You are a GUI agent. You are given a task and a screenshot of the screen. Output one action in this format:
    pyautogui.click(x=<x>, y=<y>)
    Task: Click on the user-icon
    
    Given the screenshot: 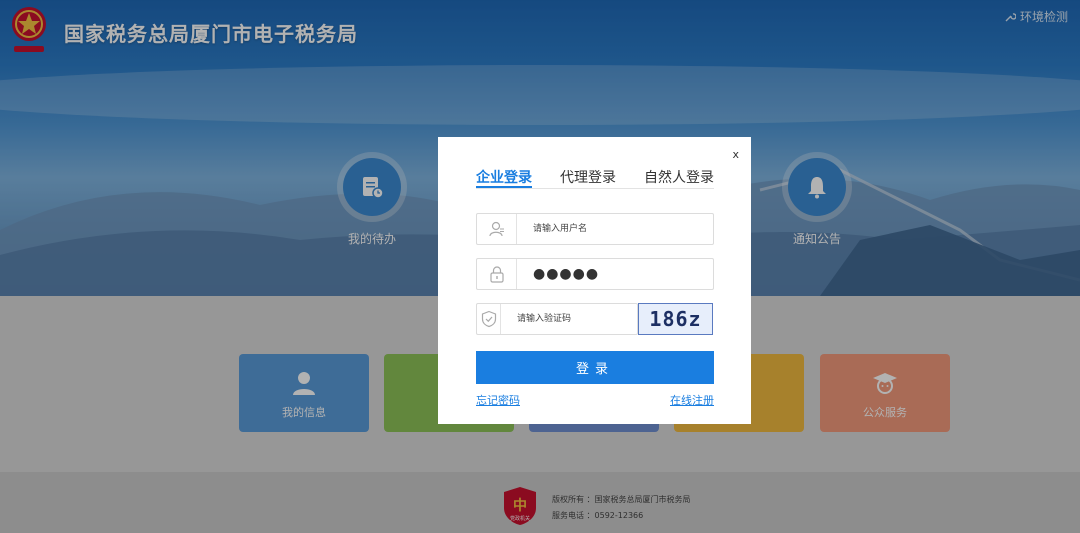 What is the action you would take?
    pyautogui.click(x=496, y=229)
    